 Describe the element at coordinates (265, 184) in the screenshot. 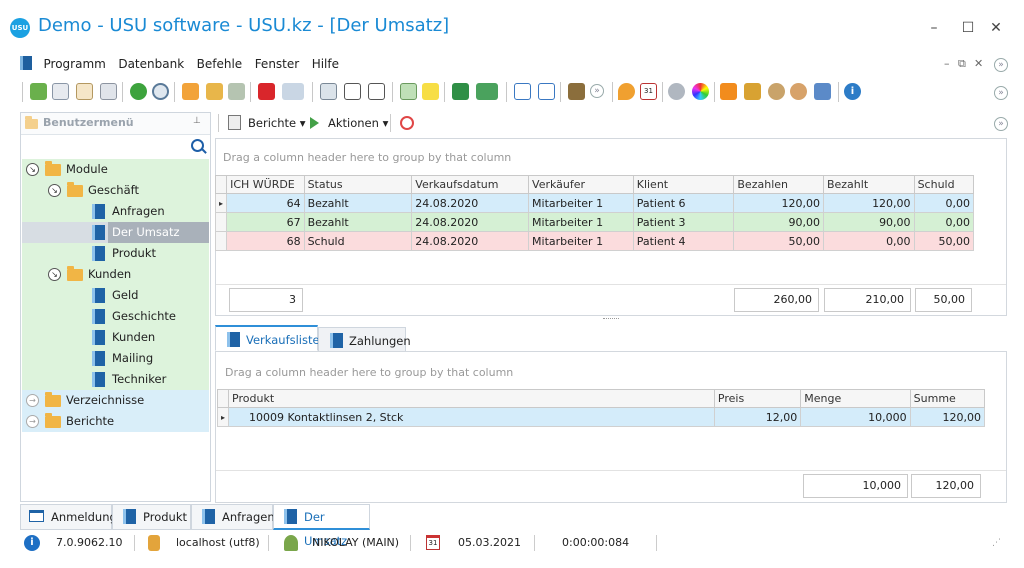

I see `column-header: ICH WÜRDE` at that location.